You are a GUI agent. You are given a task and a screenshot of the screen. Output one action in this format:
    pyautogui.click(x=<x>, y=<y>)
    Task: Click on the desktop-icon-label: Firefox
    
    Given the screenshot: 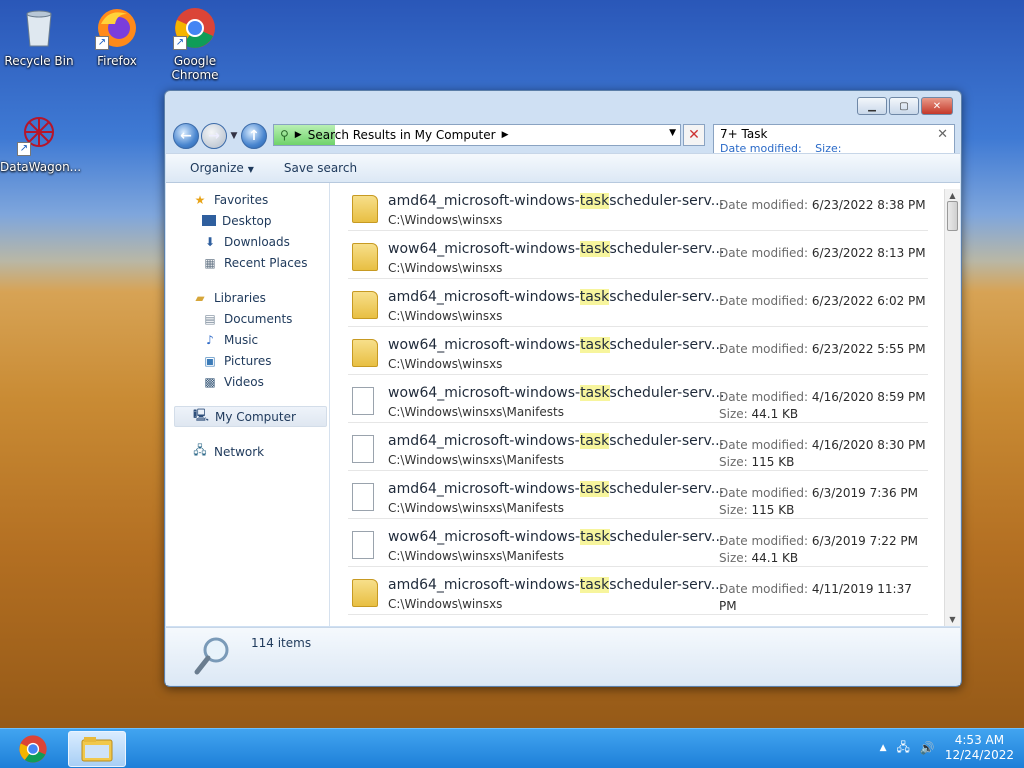 What is the action you would take?
    pyautogui.click(x=117, y=61)
    